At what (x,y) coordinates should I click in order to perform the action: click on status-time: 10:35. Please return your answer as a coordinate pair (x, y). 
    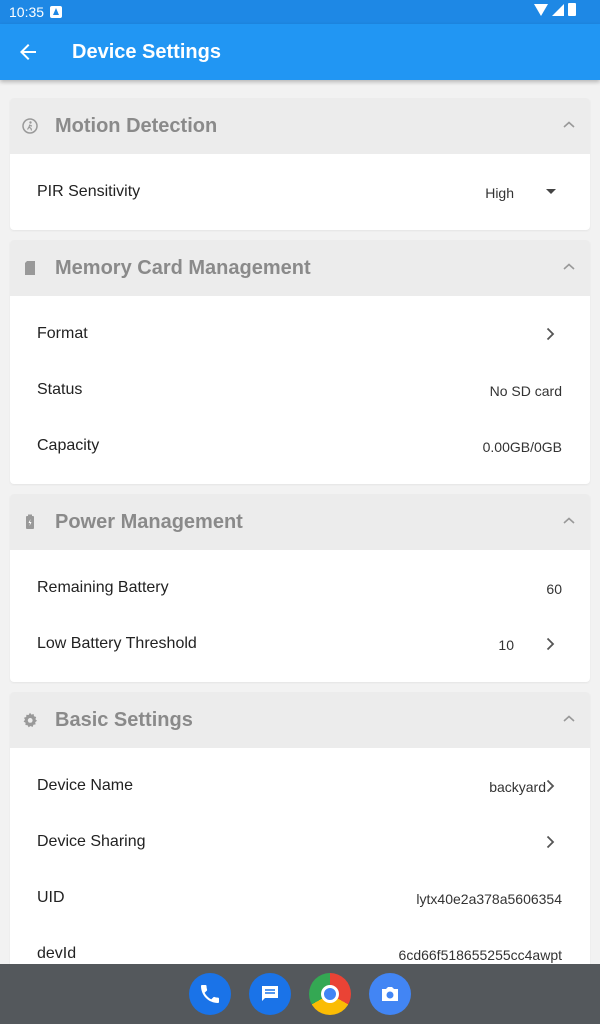
    Looking at the image, I should click on (27, 12).